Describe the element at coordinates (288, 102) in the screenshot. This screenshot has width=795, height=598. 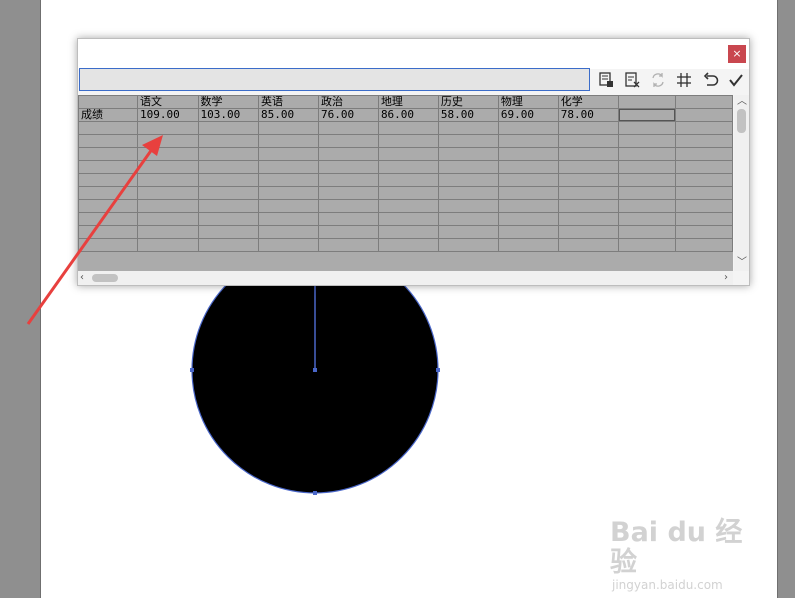
I see `column-header-cell: 英语` at that location.